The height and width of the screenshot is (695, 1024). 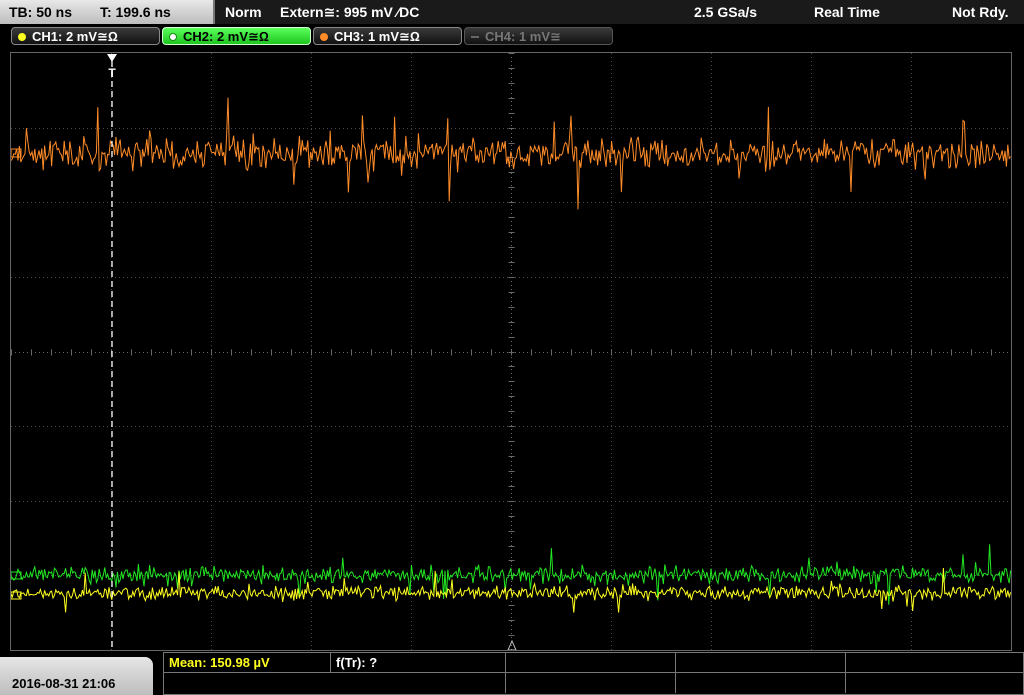 What do you see at coordinates (173, 37) in the screenshot?
I see `ch2-color-dot` at bounding box center [173, 37].